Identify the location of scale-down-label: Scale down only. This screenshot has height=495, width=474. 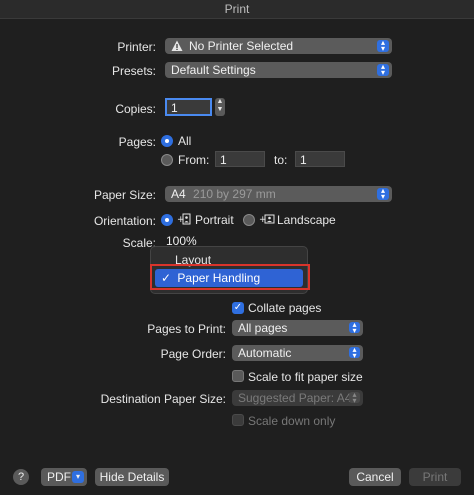
(292, 421).